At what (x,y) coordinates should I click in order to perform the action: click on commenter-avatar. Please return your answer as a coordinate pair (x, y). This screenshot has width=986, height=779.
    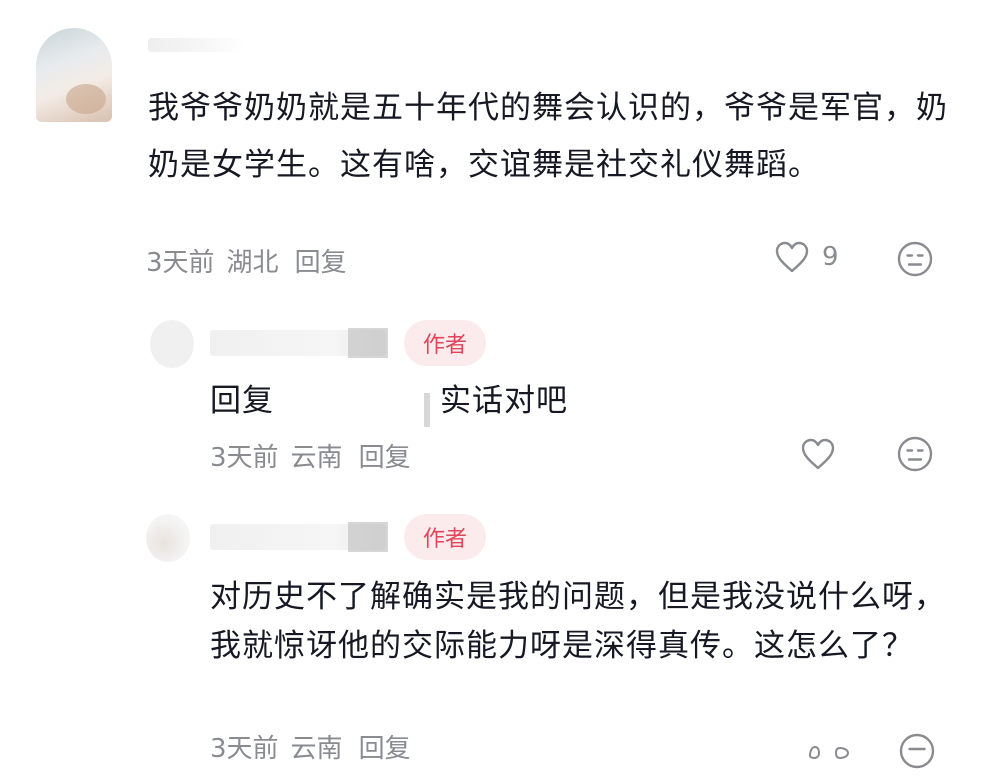
    Looking at the image, I should click on (74, 75).